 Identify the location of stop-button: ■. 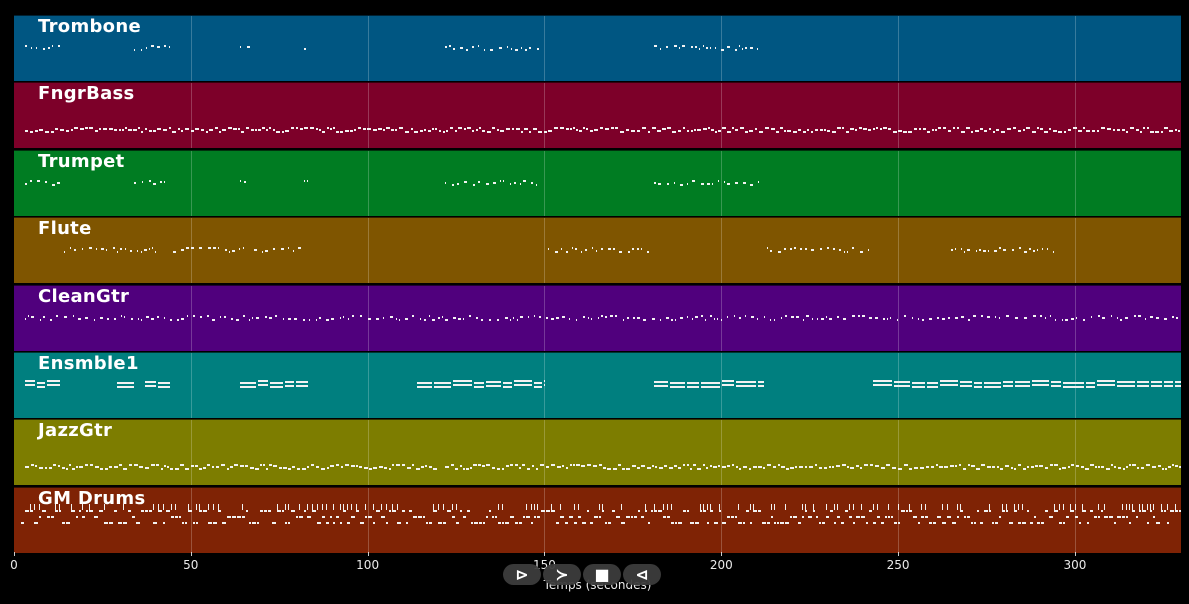
(602, 574).